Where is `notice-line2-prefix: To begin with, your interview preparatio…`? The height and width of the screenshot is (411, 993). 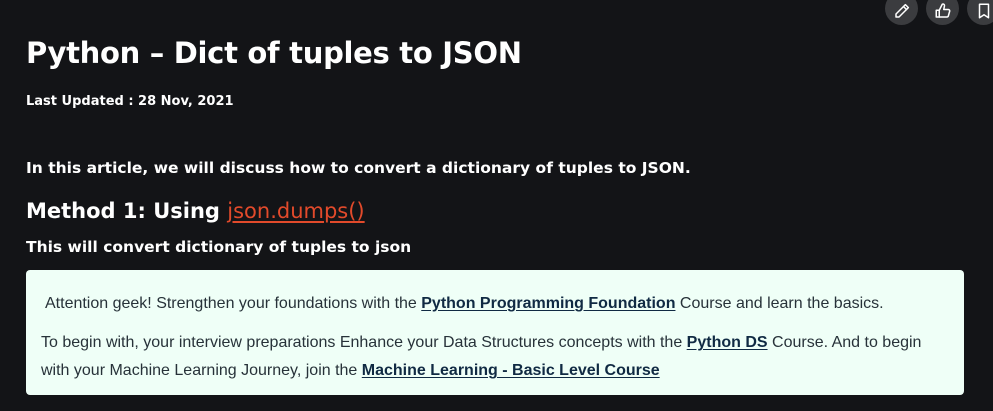 notice-line2-prefix: To begin with, your interview preparatio… is located at coordinates (364, 342).